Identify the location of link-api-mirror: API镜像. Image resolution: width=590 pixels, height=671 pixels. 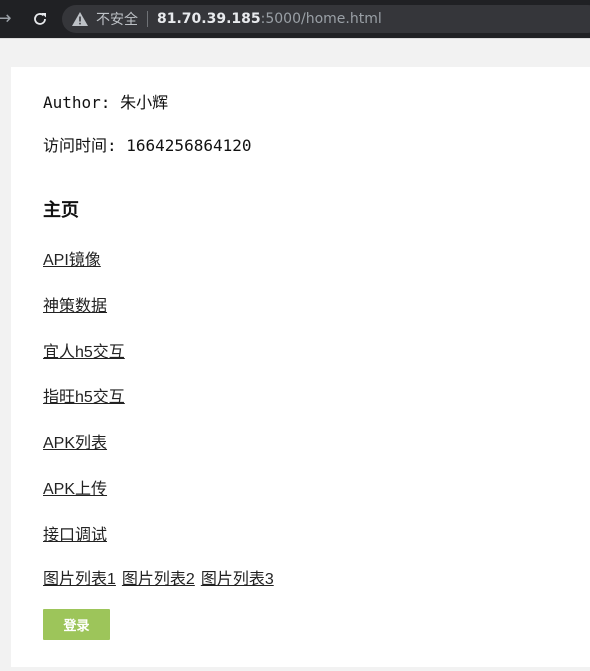
(72, 258).